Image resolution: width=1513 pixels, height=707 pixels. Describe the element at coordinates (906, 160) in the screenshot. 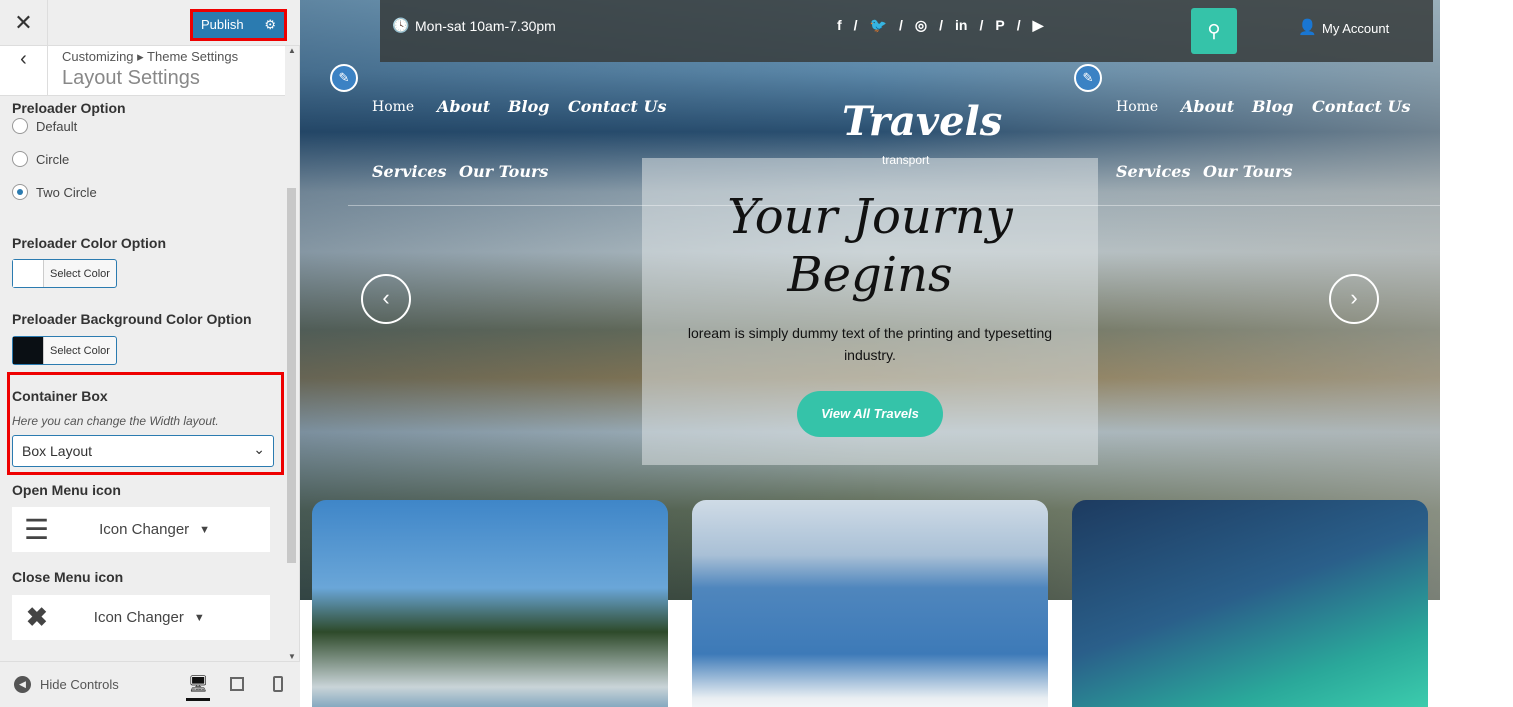

I see `site-tagline: transport` at that location.